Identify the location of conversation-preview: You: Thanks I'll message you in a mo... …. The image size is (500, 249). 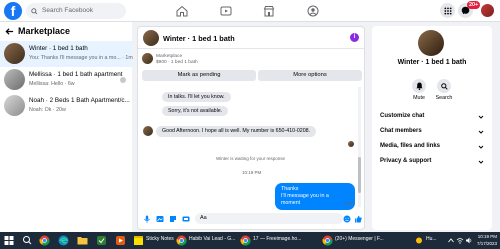
(81, 58).